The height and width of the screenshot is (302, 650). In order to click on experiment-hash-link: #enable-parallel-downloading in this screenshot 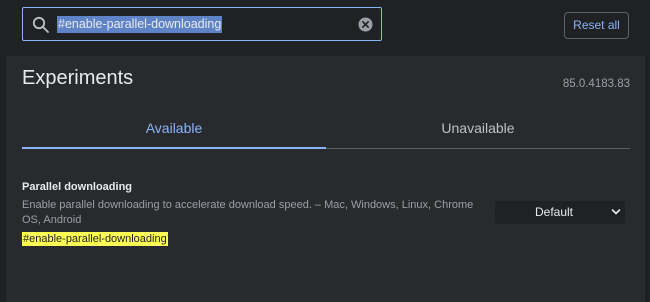, I will do `click(95, 239)`.